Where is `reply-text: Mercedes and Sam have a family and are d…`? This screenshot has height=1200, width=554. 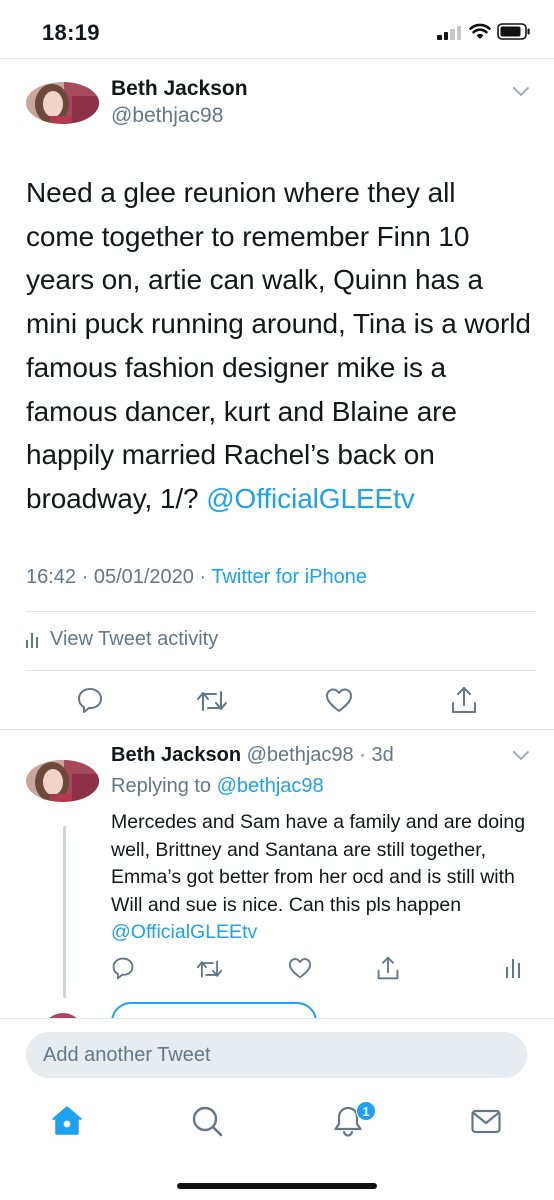 reply-text: Mercedes and Sam have a family and are d… is located at coordinates (321, 878).